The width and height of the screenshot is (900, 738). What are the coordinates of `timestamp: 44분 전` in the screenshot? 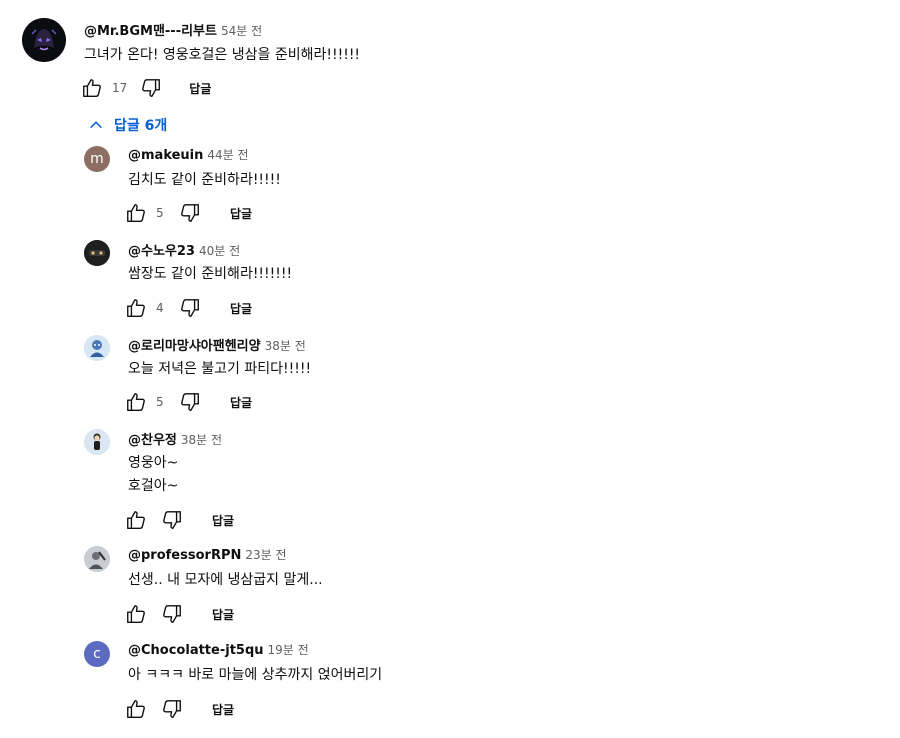 It's located at (227, 155).